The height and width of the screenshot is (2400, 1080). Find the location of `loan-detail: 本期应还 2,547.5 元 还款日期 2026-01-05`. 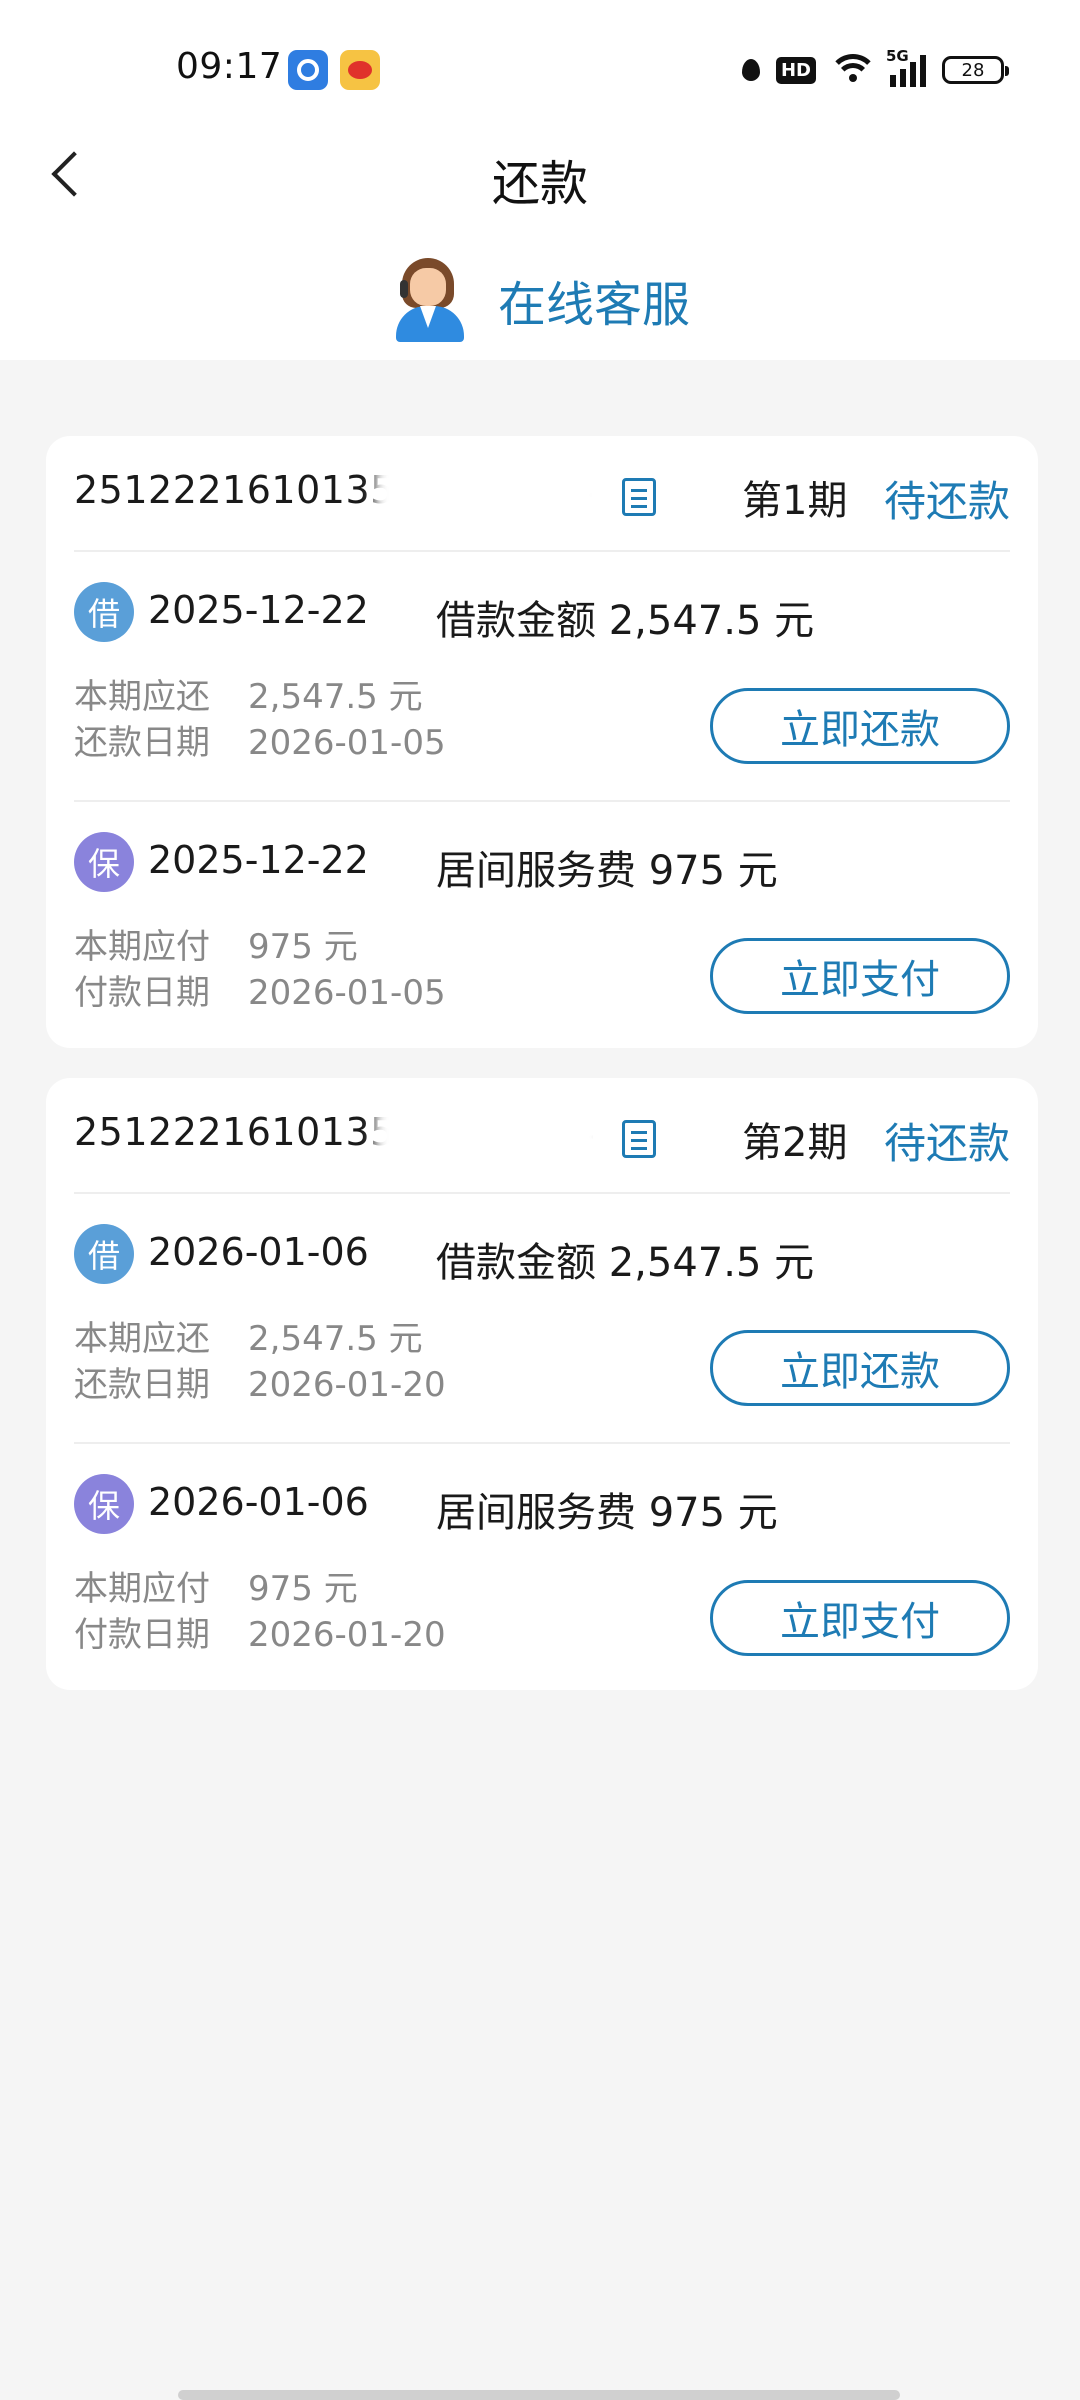

loan-detail: 本期应还 2,547.5 元 还款日期 2026-01-05 is located at coordinates (374, 720).